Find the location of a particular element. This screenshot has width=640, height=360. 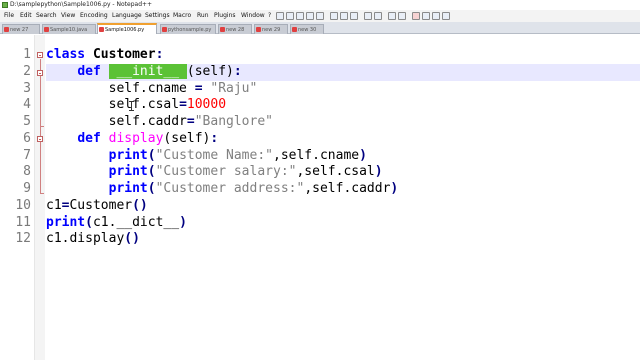

ibeam-cursor-icon is located at coordinates (131, 106).